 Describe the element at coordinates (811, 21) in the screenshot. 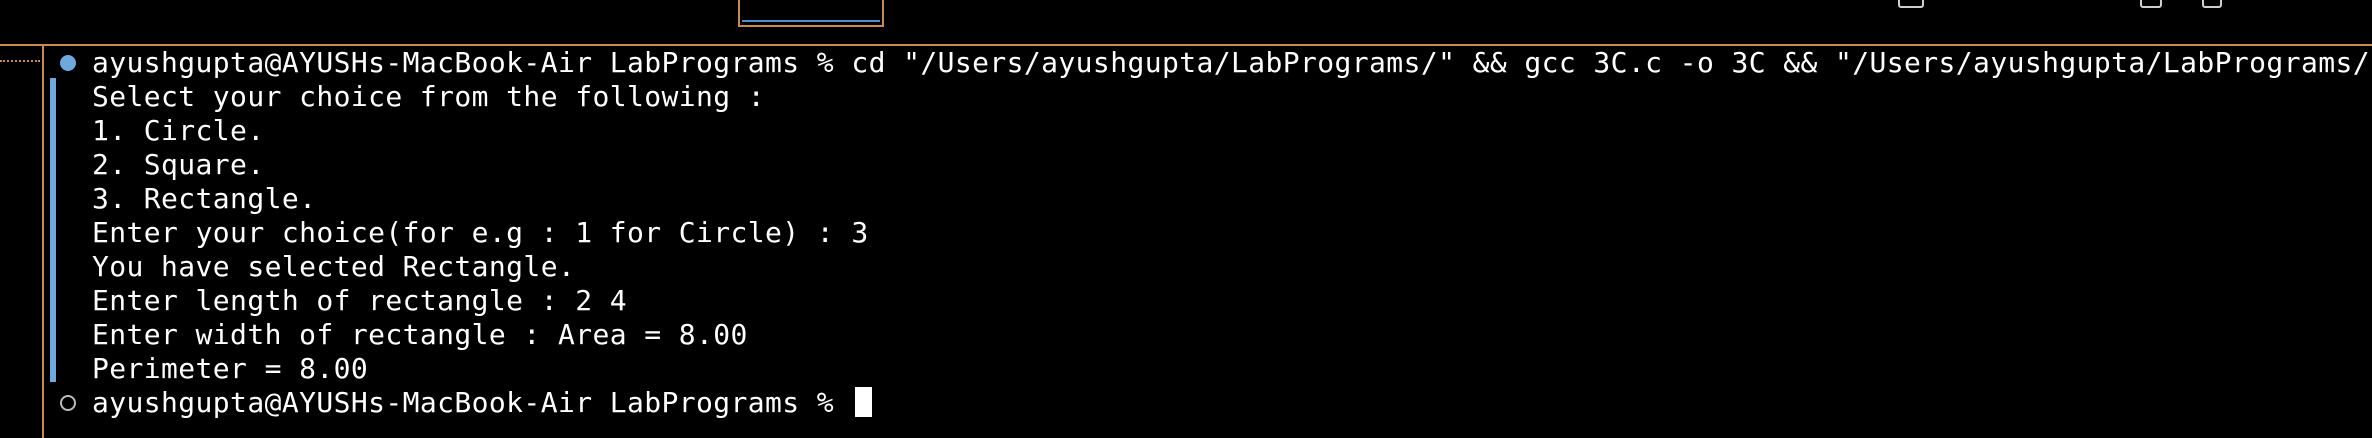

I see `active-tab-indicator` at that location.